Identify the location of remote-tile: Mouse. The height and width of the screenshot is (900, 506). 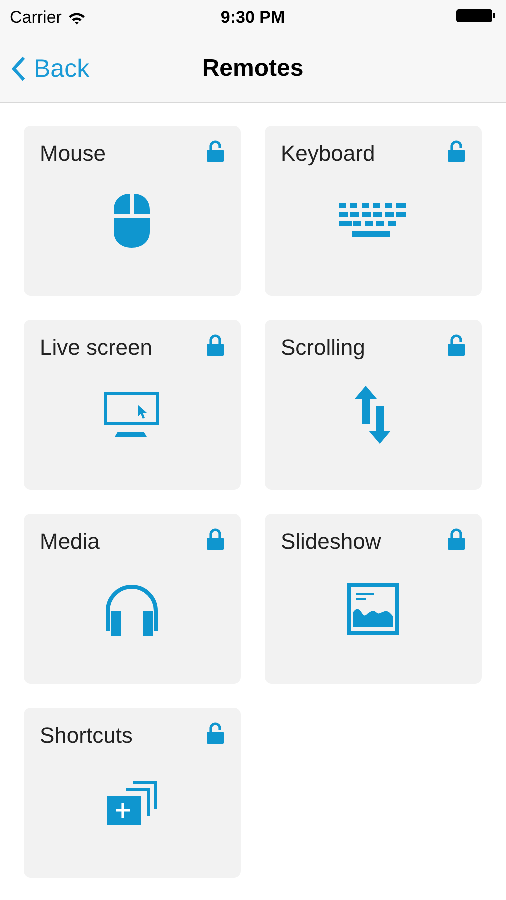
(132, 211).